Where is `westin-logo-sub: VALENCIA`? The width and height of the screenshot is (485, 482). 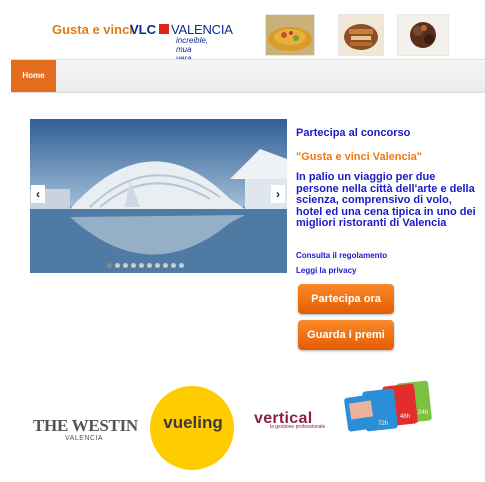 westin-logo-sub: VALENCIA is located at coordinates (84, 438).